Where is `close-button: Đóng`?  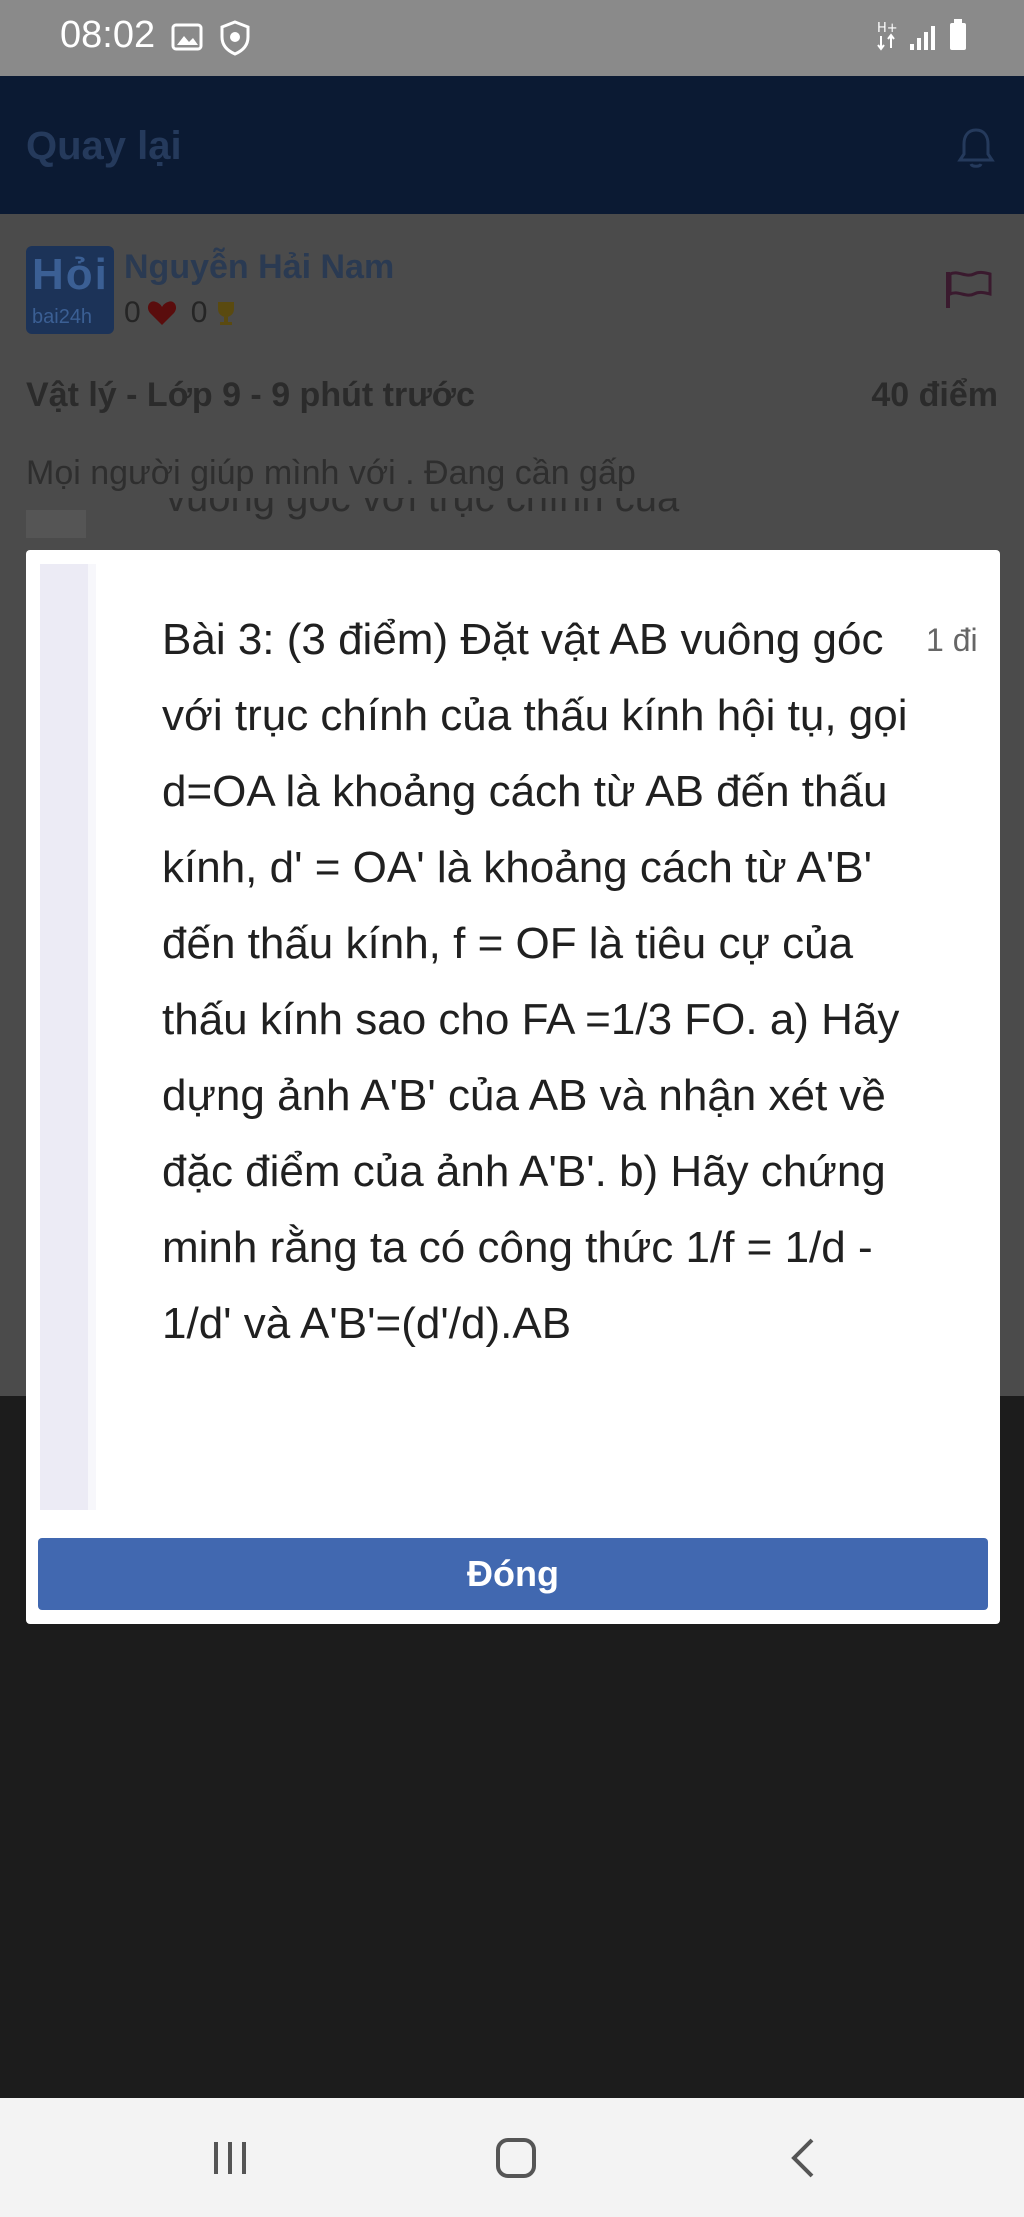 close-button: Đóng is located at coordinates (513, 1574).